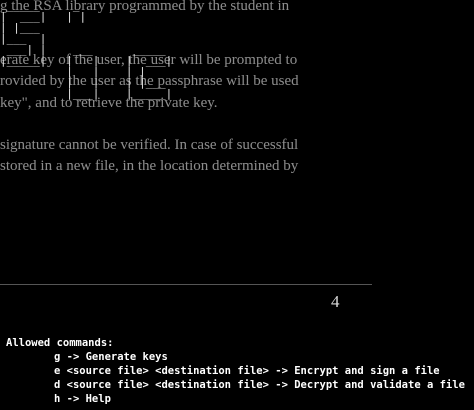 Image resolution: width=474 pixels, height=410 pixels. What do you see at coordinates (60, 343) in the screenshot?
I see `console-header: Allowed commands:` at bounding box center [60, 343].